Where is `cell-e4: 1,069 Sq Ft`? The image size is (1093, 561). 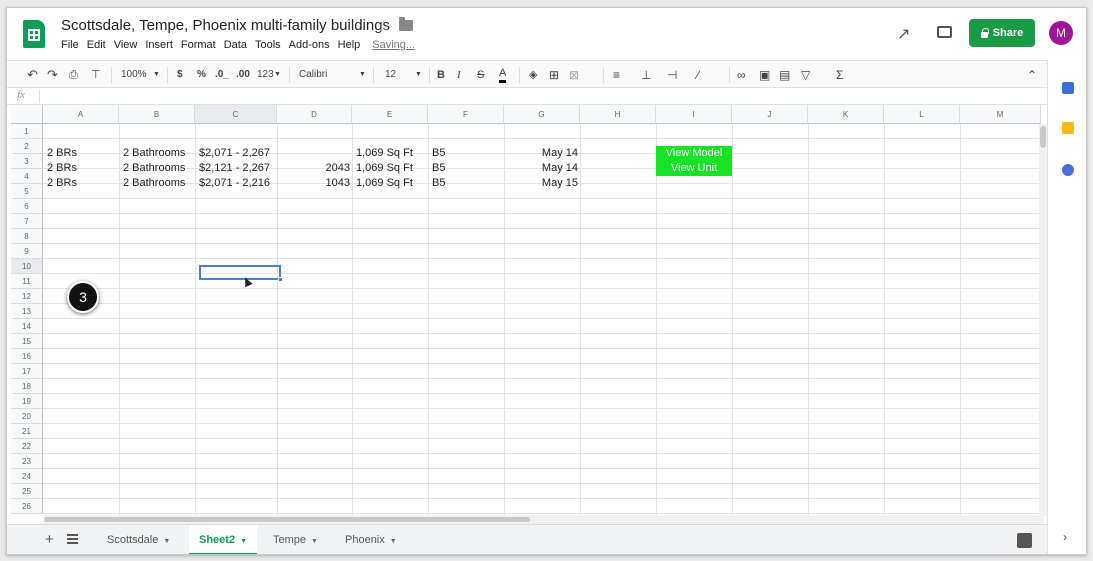
cell-e4: 1,069 Sq Ft is located at coordinates (384, 183).